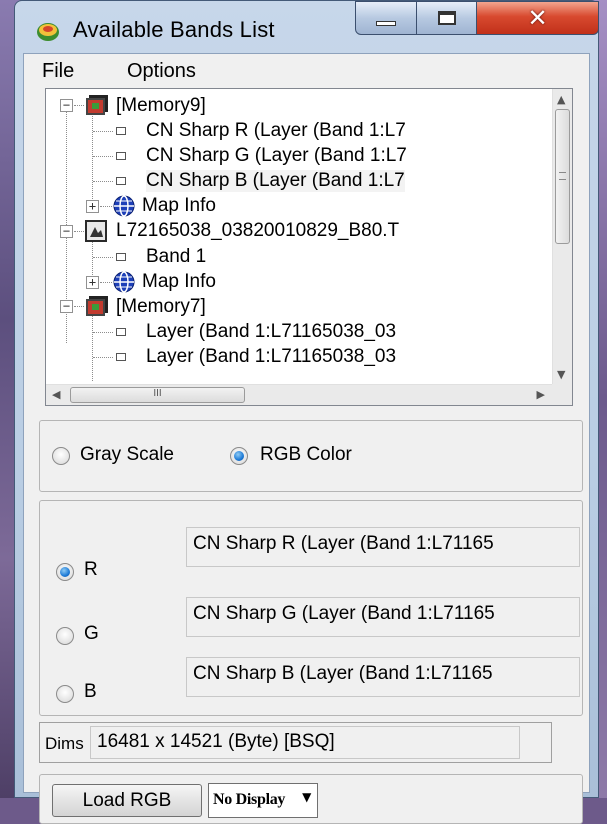 This screenshot has width=607, height=824. I want to click on close-icon: ✕, so click(537, 18).